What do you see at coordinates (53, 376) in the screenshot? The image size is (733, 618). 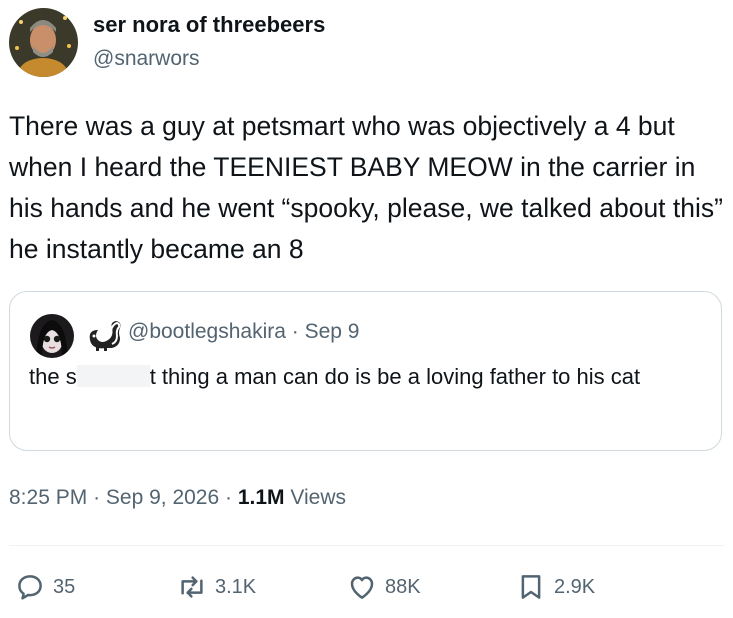 I see `quoted-text-before: the s` at bounding box center [53, 376].